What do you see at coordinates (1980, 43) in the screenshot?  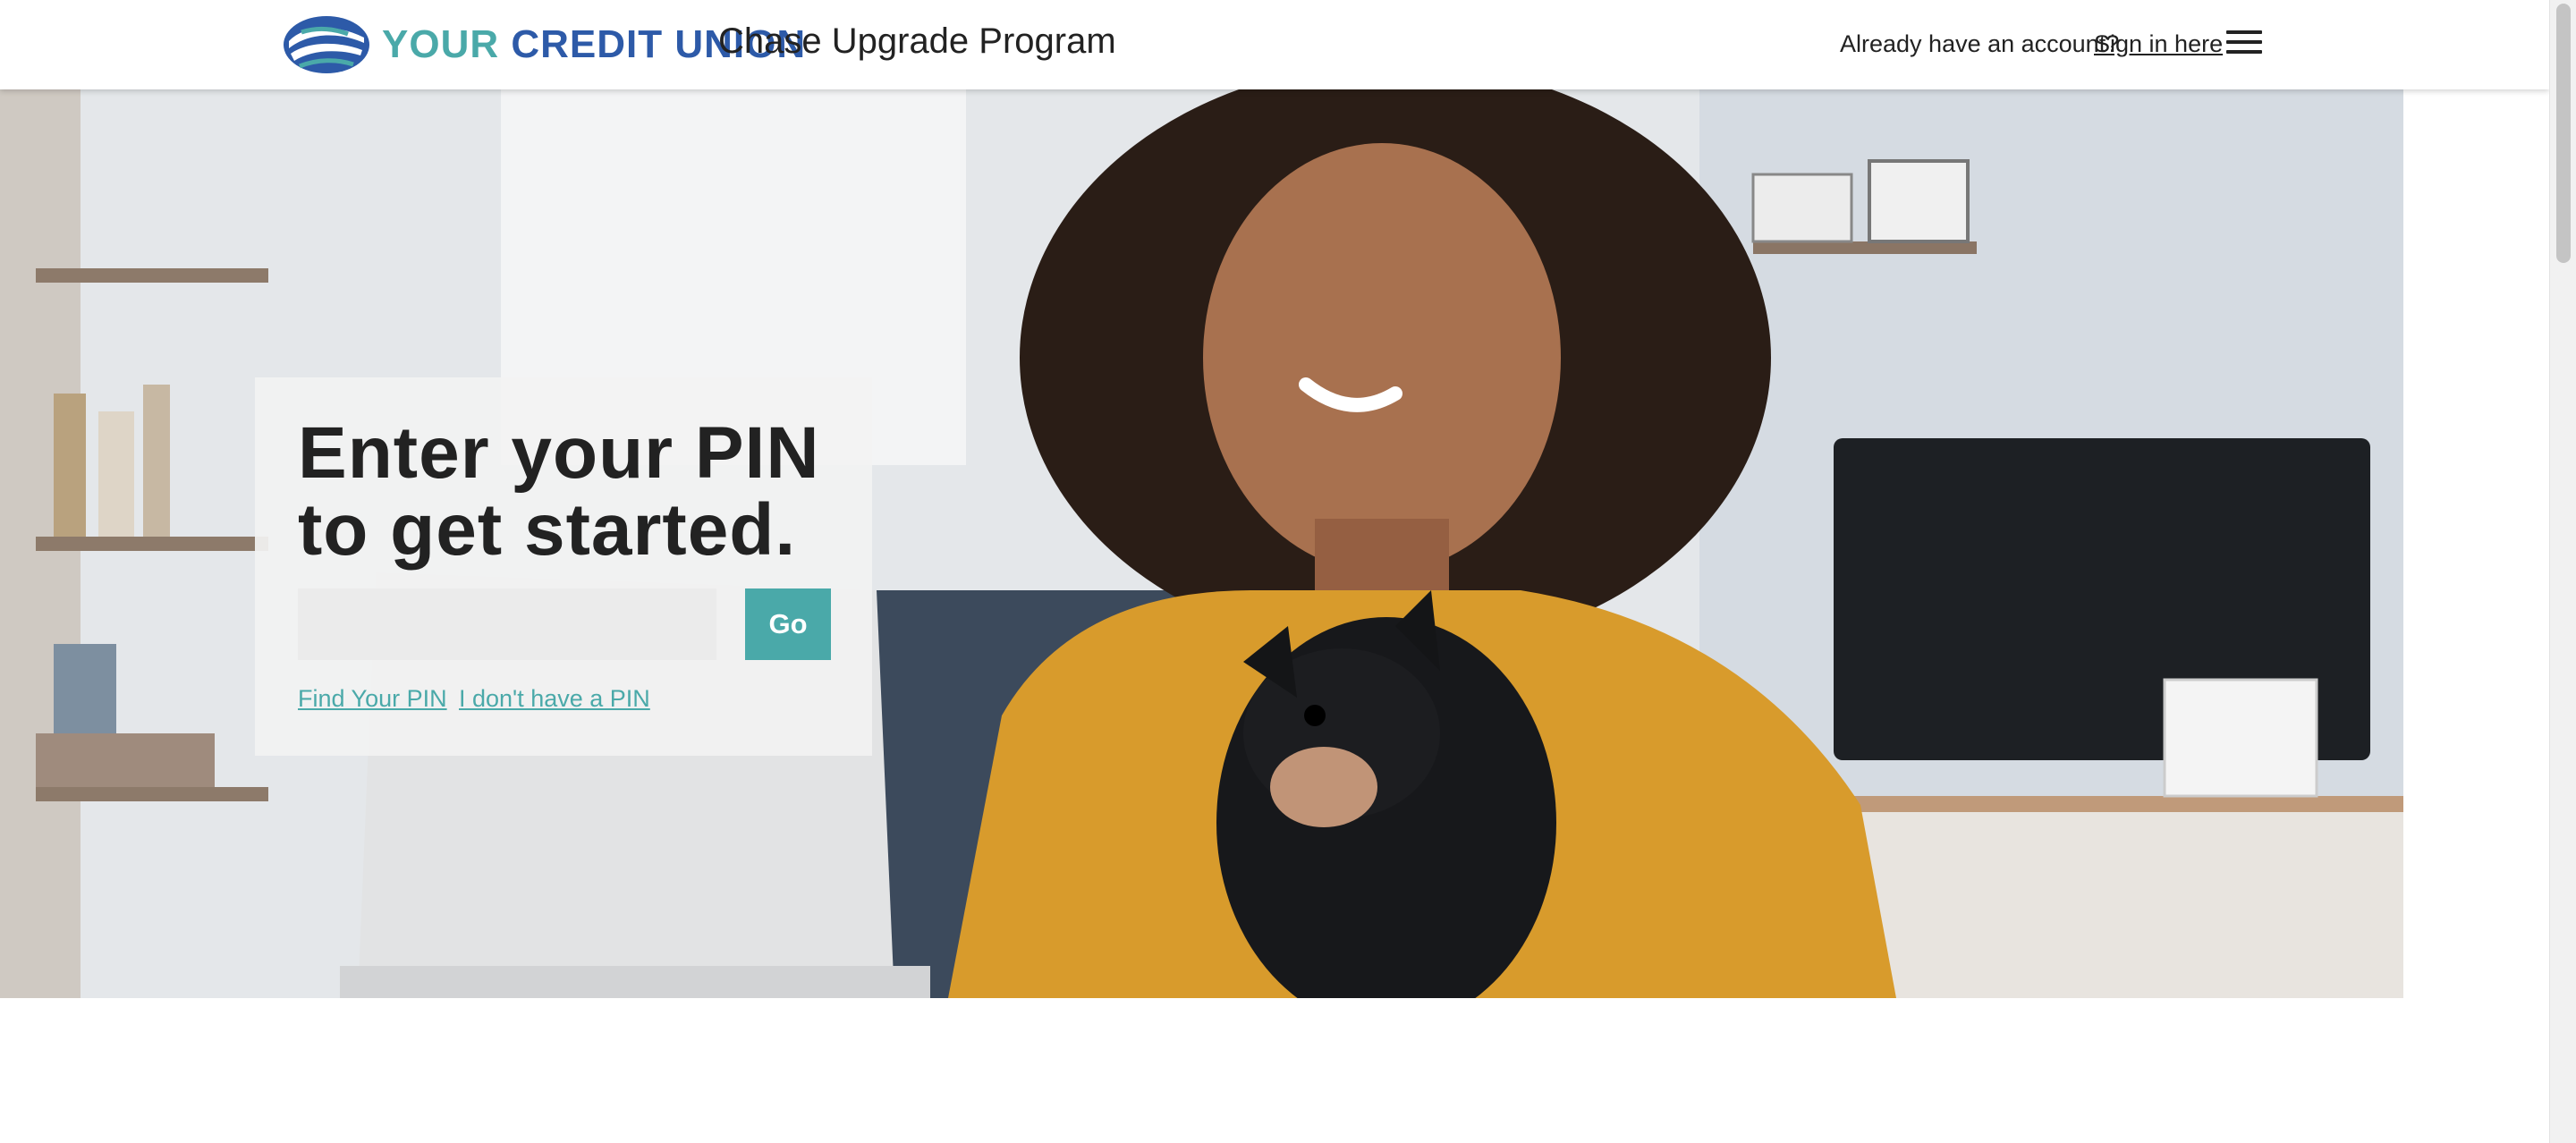 I see `account-prompt: Already have an account?` at bounding box center [1980, 43].